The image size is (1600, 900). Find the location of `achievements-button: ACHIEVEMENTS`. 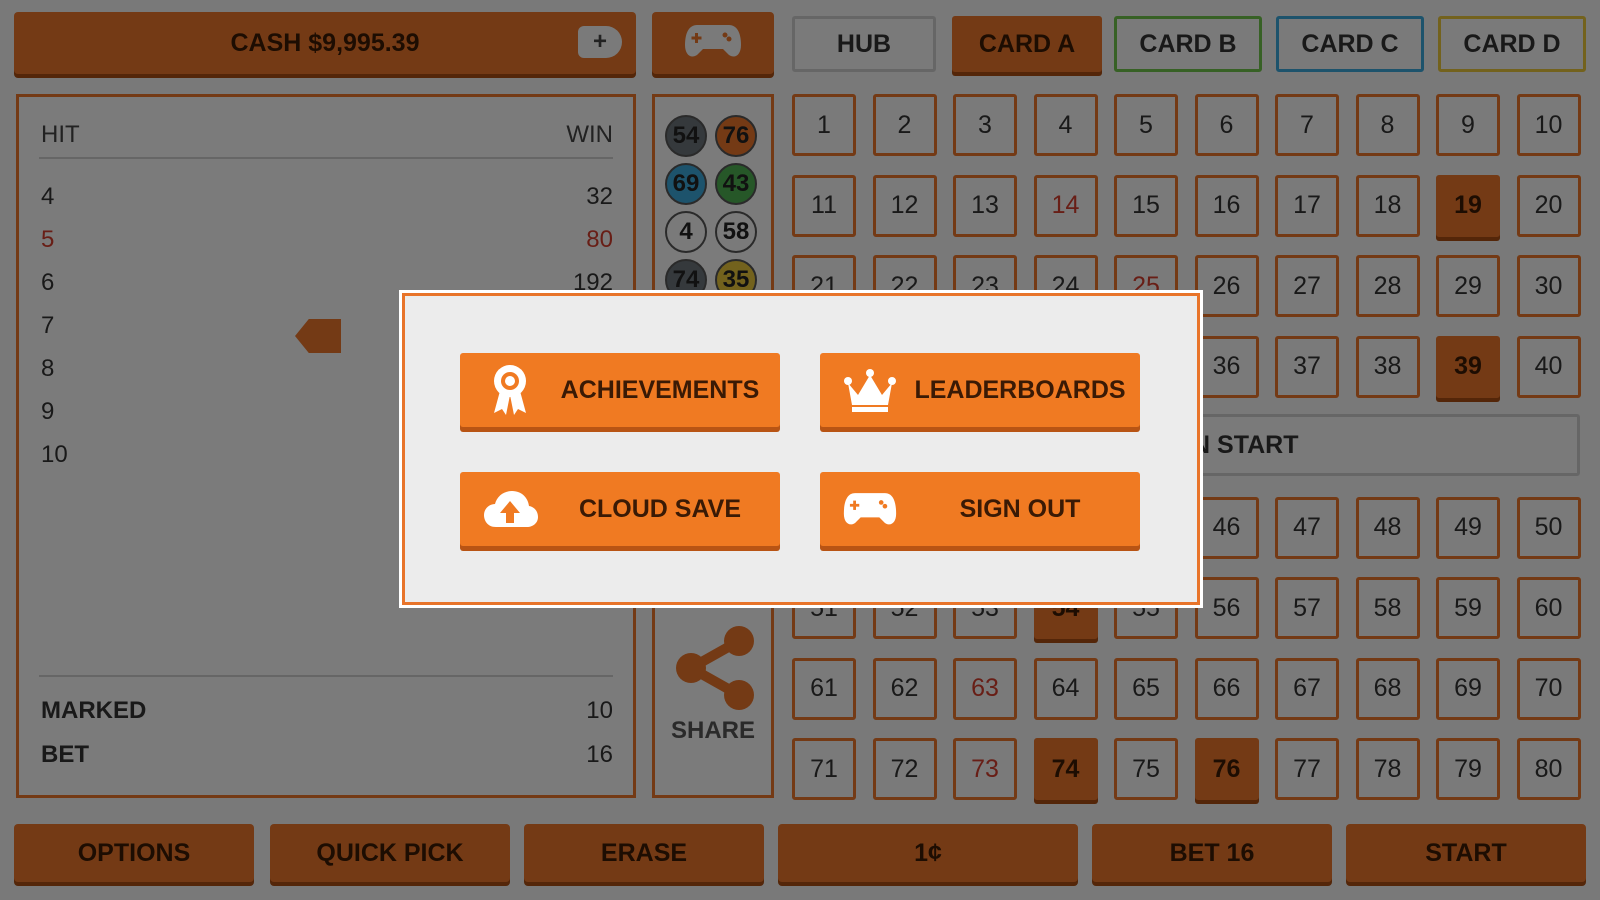

achievements-button: ACHIEVEMENTS is located at coordinates (620, 390).